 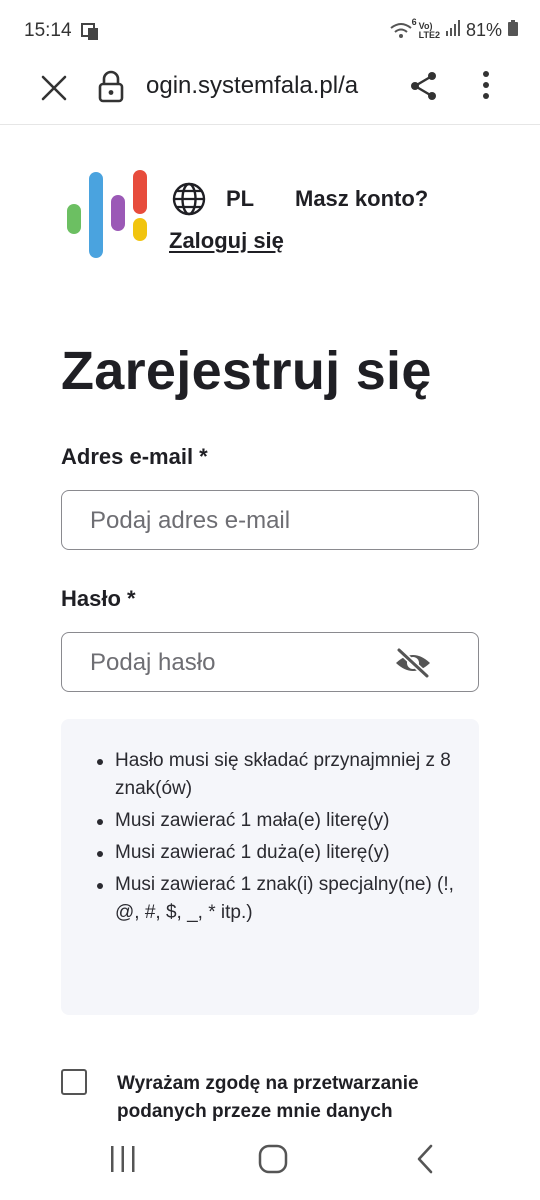 What do you see at coordinates (246, 371) in the screenshot?
I see `page-title: Zarejestruj się` at bounding box center [246, 371].